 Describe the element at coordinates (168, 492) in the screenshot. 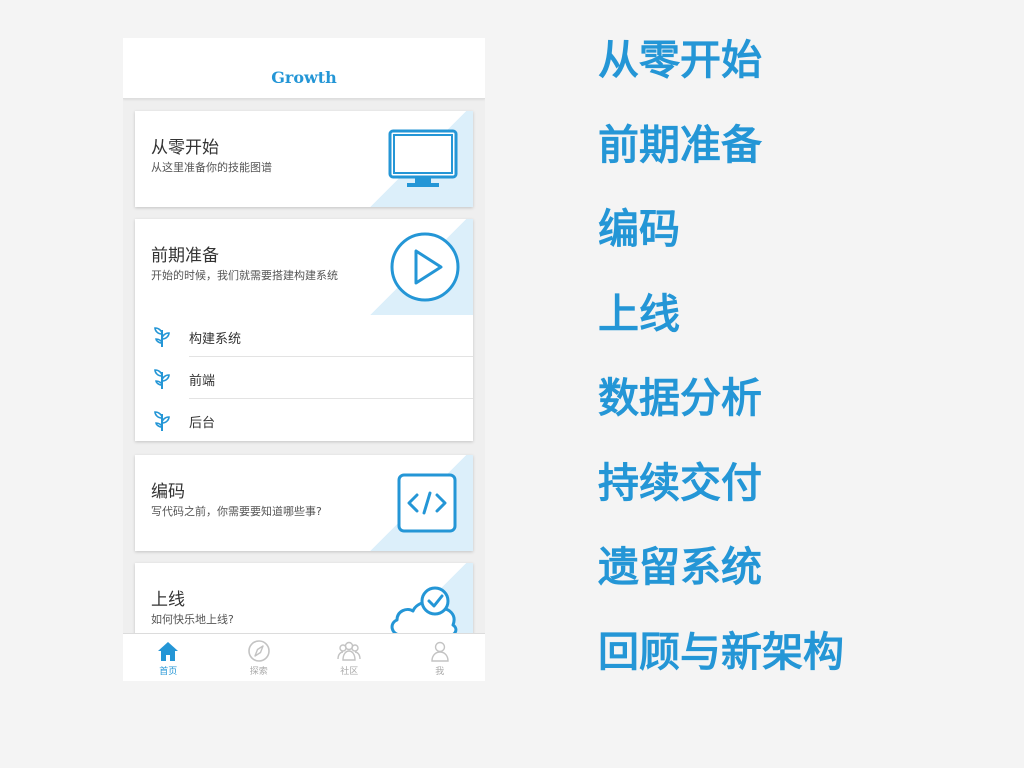

I see `card-title: 编码` at that location.